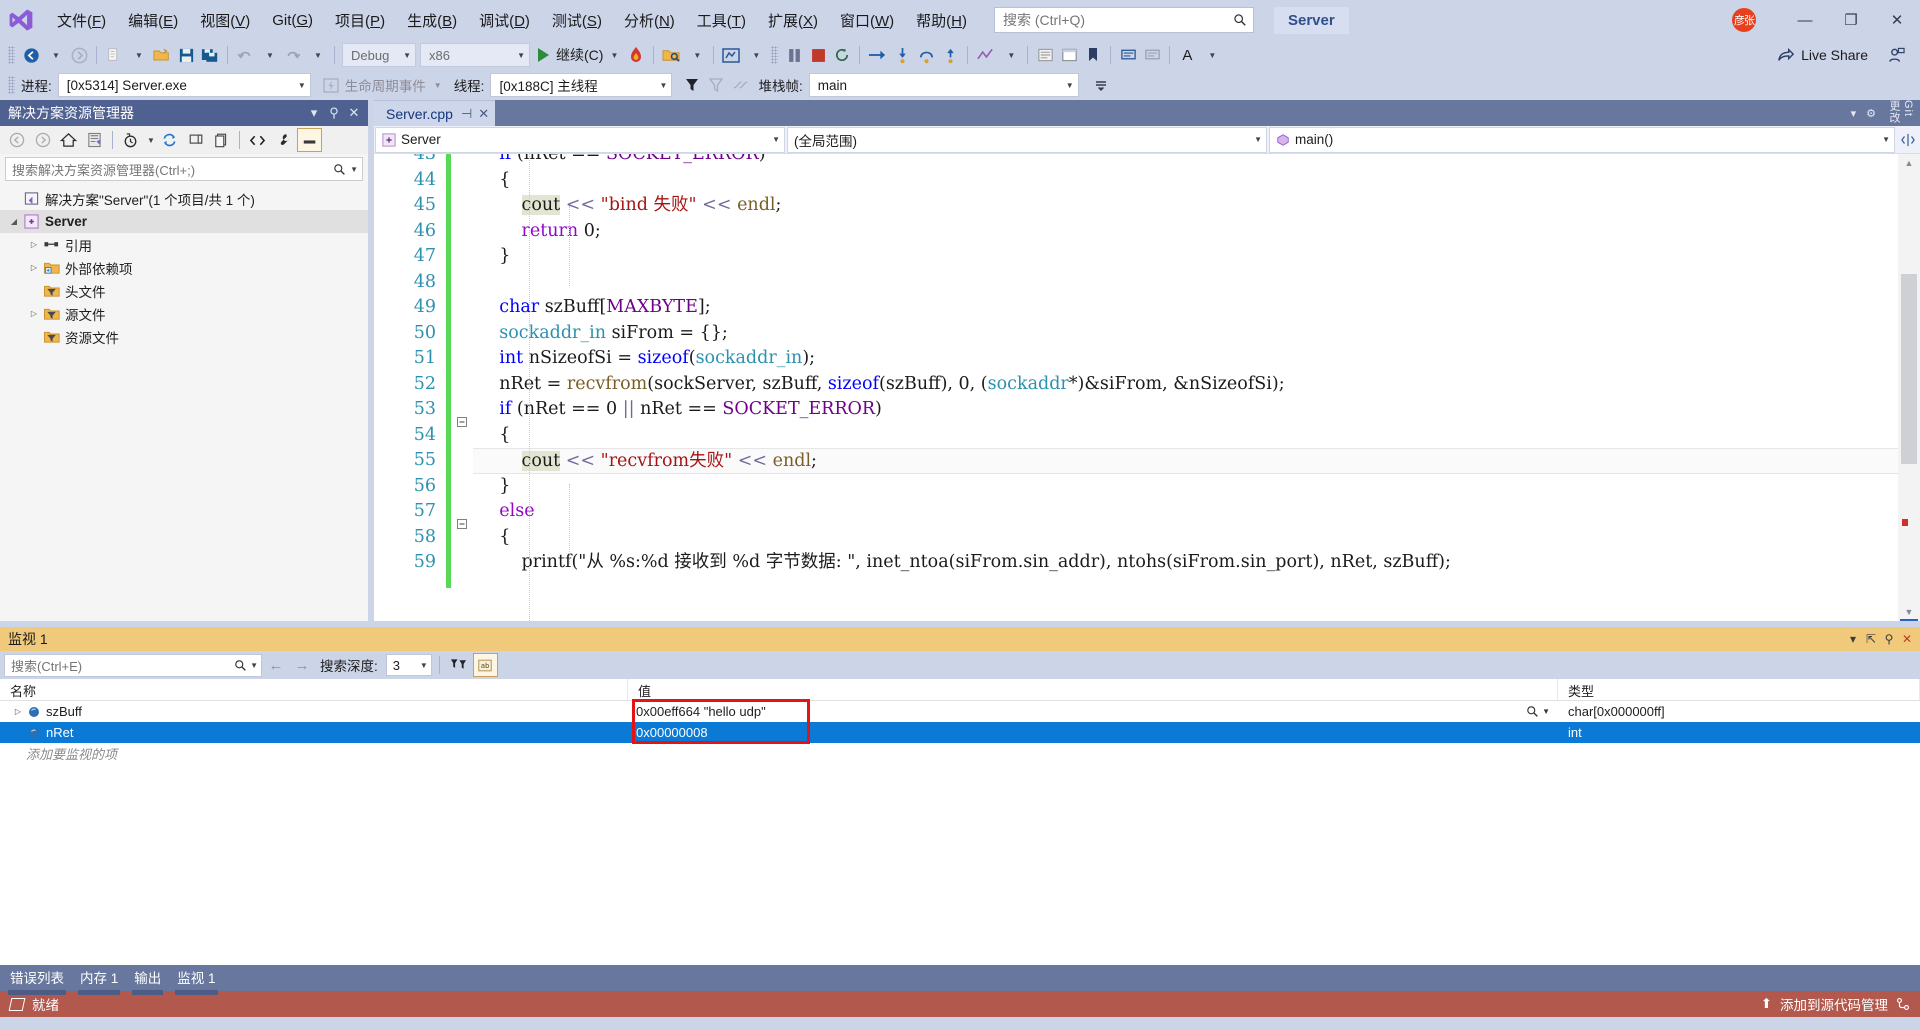 The height and width of the screenshot is (1029, 1920). I want to click on step-into-icon, so click(902, 55).